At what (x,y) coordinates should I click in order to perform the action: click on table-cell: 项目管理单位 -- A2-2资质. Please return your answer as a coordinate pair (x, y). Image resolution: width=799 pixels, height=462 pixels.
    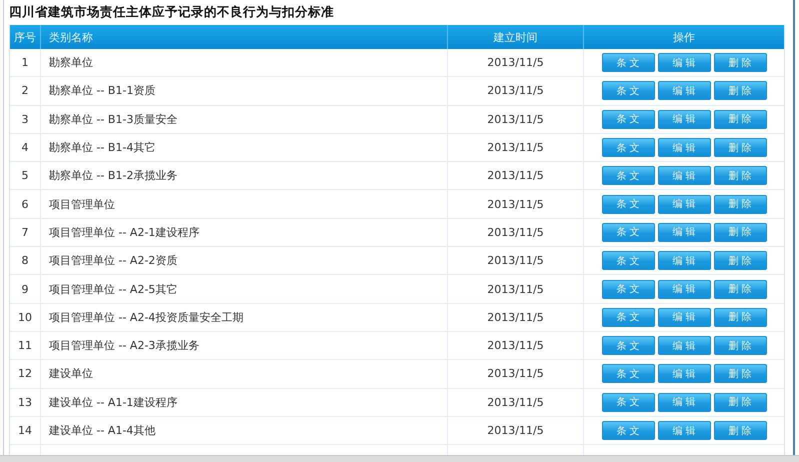
    Looking at the image, I should click on (244, 260).